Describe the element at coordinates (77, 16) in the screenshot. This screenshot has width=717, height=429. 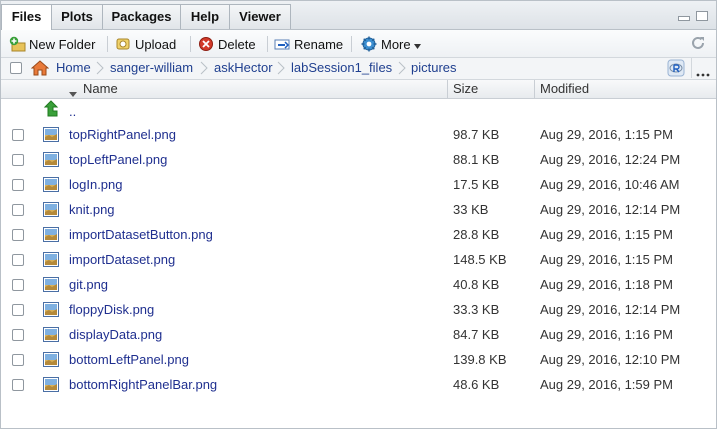
I see `tab-plots: Plots` at that location.